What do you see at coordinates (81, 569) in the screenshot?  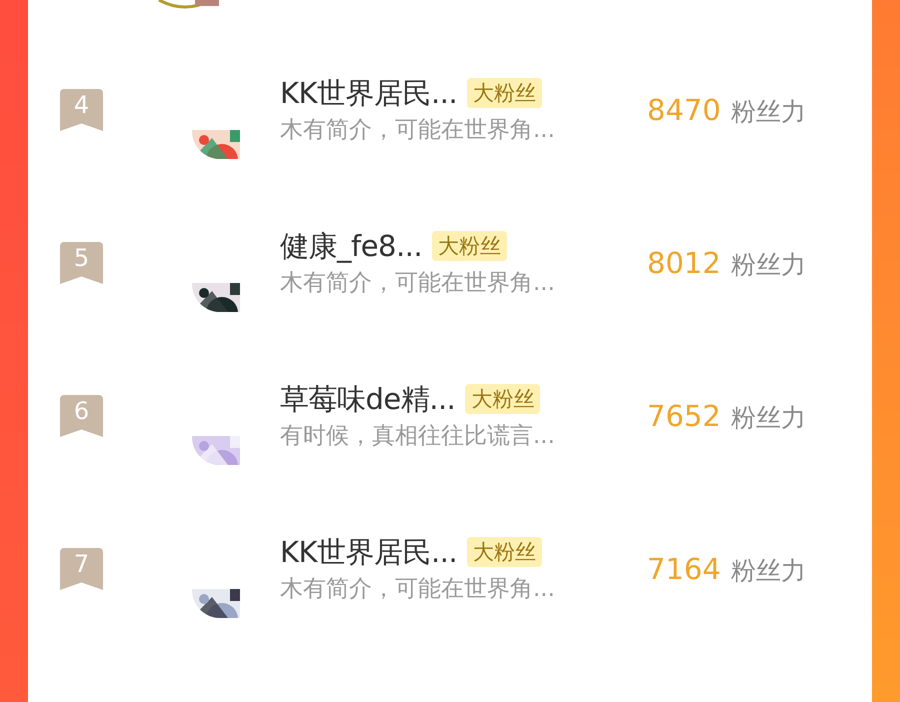 I see `rank-badge: 7` at bounding box center [81, 569].